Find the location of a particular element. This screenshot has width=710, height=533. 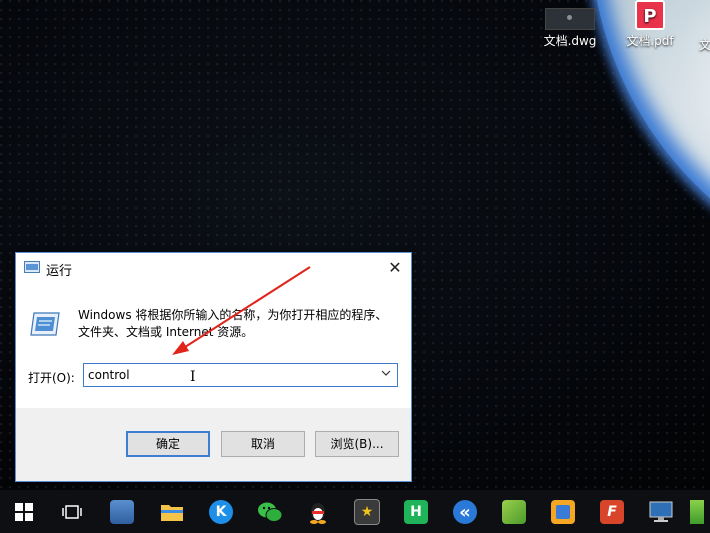

taskbar-wechat is located at coordinates (270, 512).